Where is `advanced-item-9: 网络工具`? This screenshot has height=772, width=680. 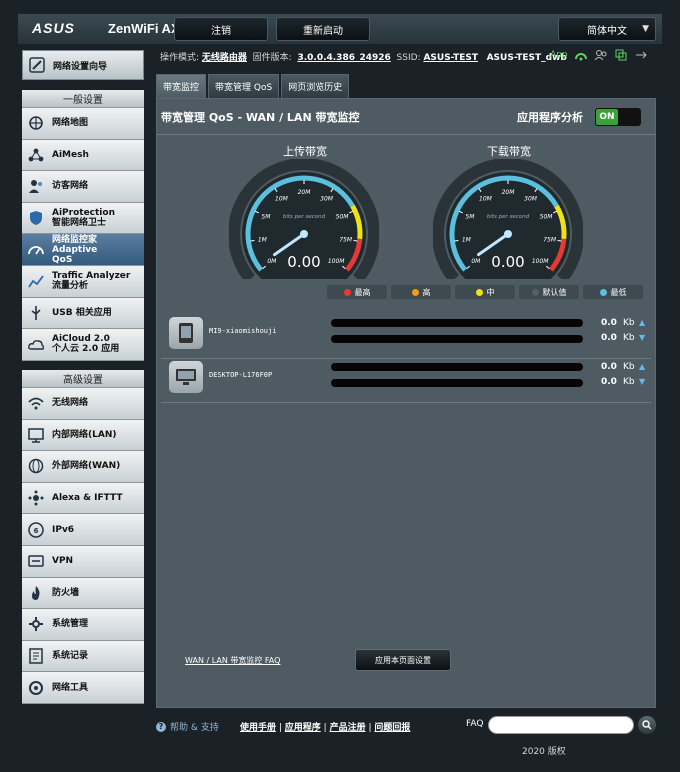
advanced-item-9: 网络工具 is located at coordinates (83, 688).